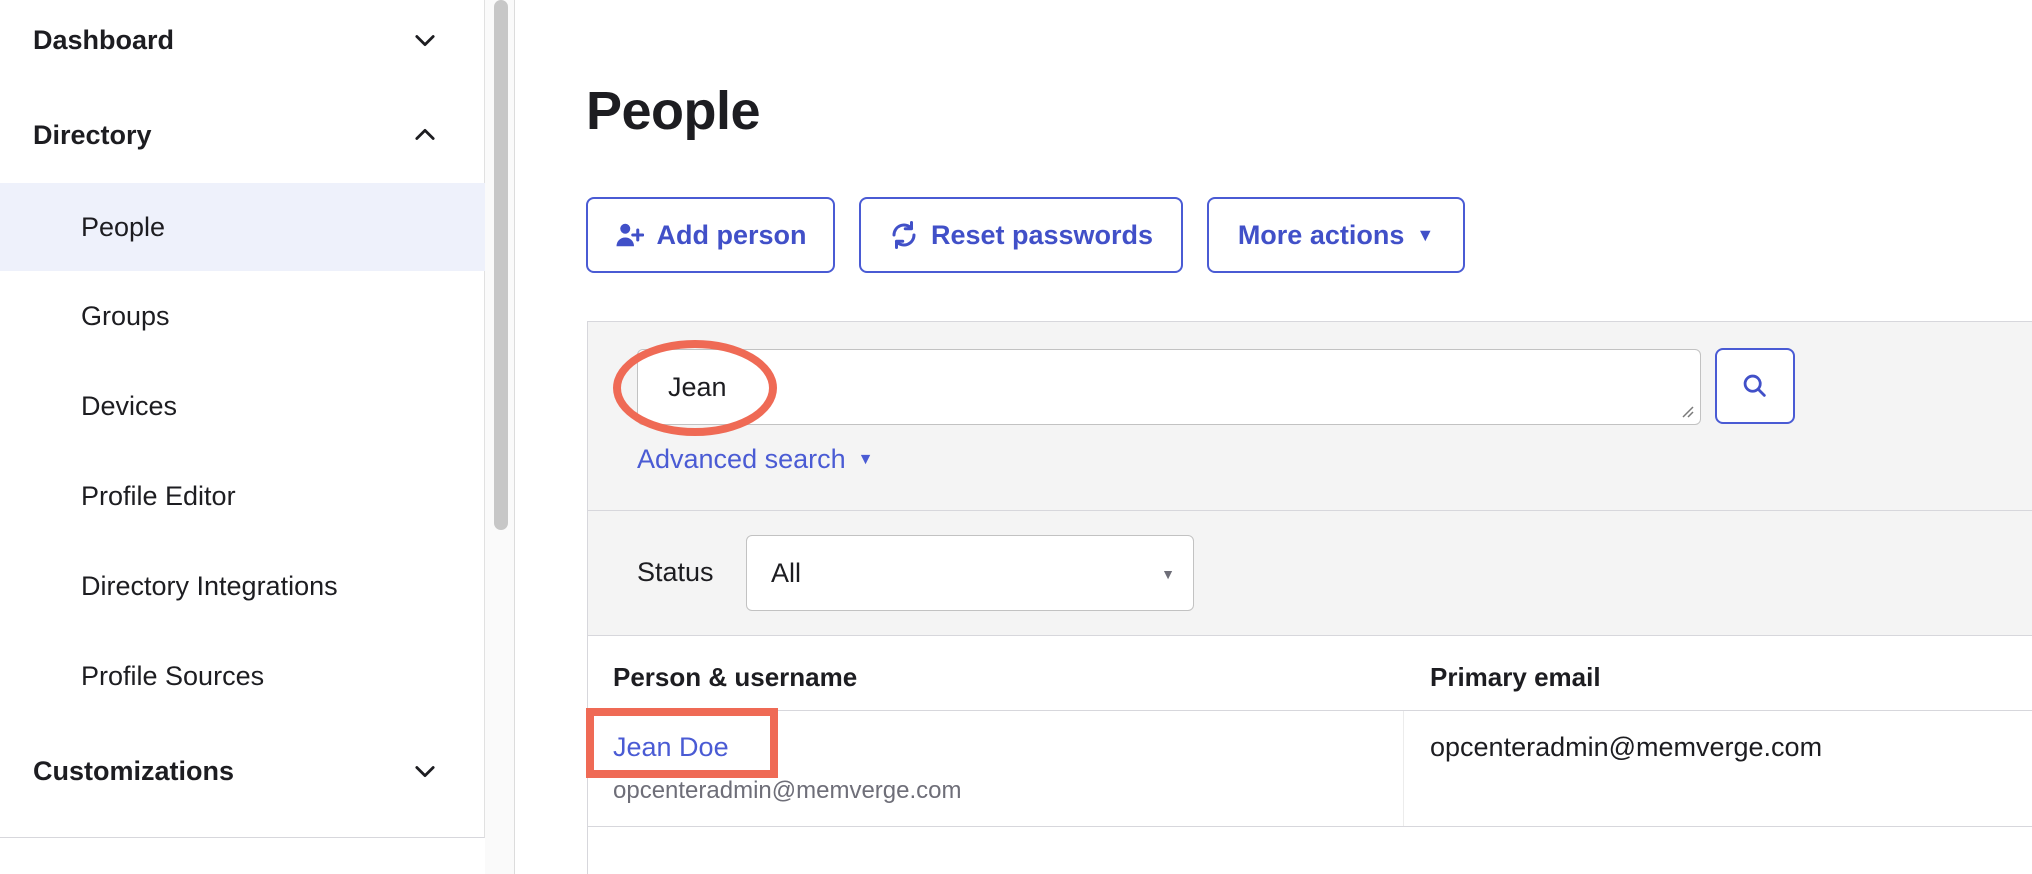  Describe the element at coordinates (1310, 573) in the screenshot. I see `filter-area: Status All ▼` at that location.